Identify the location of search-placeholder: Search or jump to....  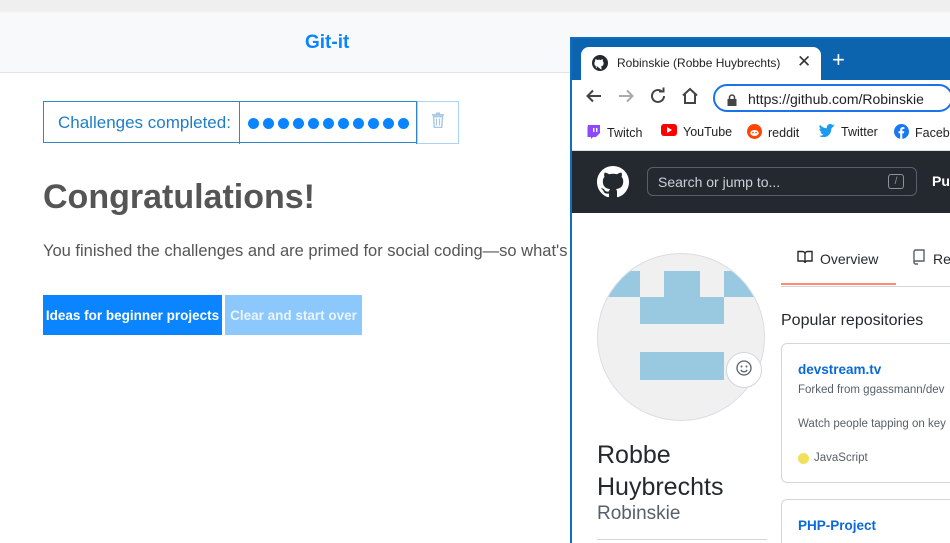
(719, 182).